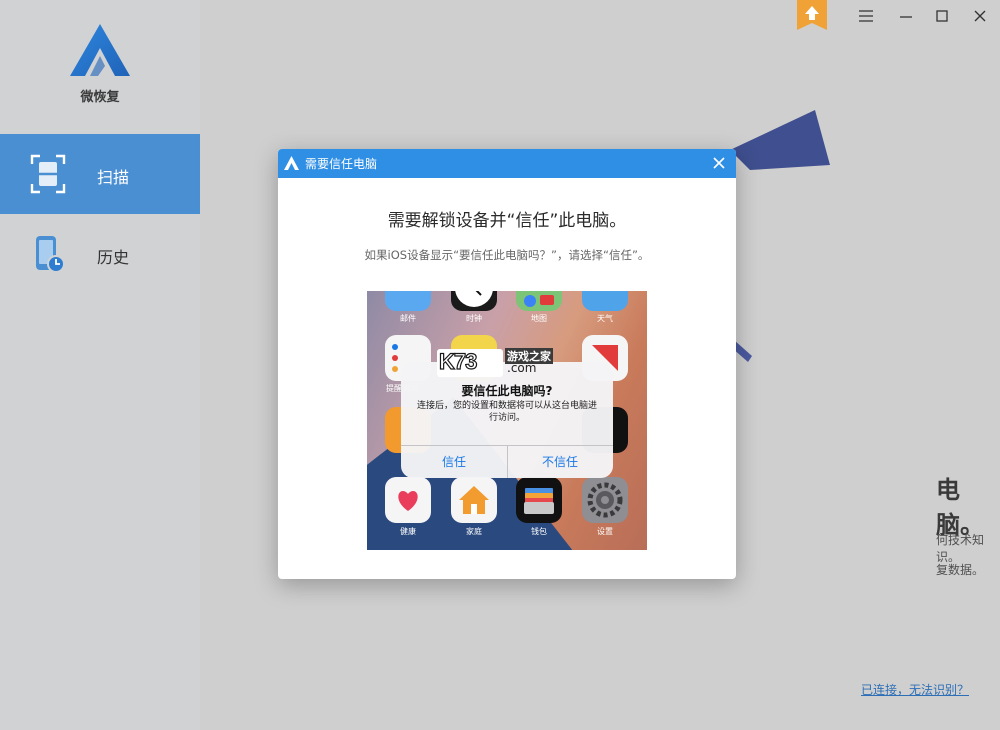 The width and height of the screenshot is (1000, 730). What do you see at coordinates (605, 301) in the screenshot?
I see `weather-app-icon` at bounding box center [605, 301].